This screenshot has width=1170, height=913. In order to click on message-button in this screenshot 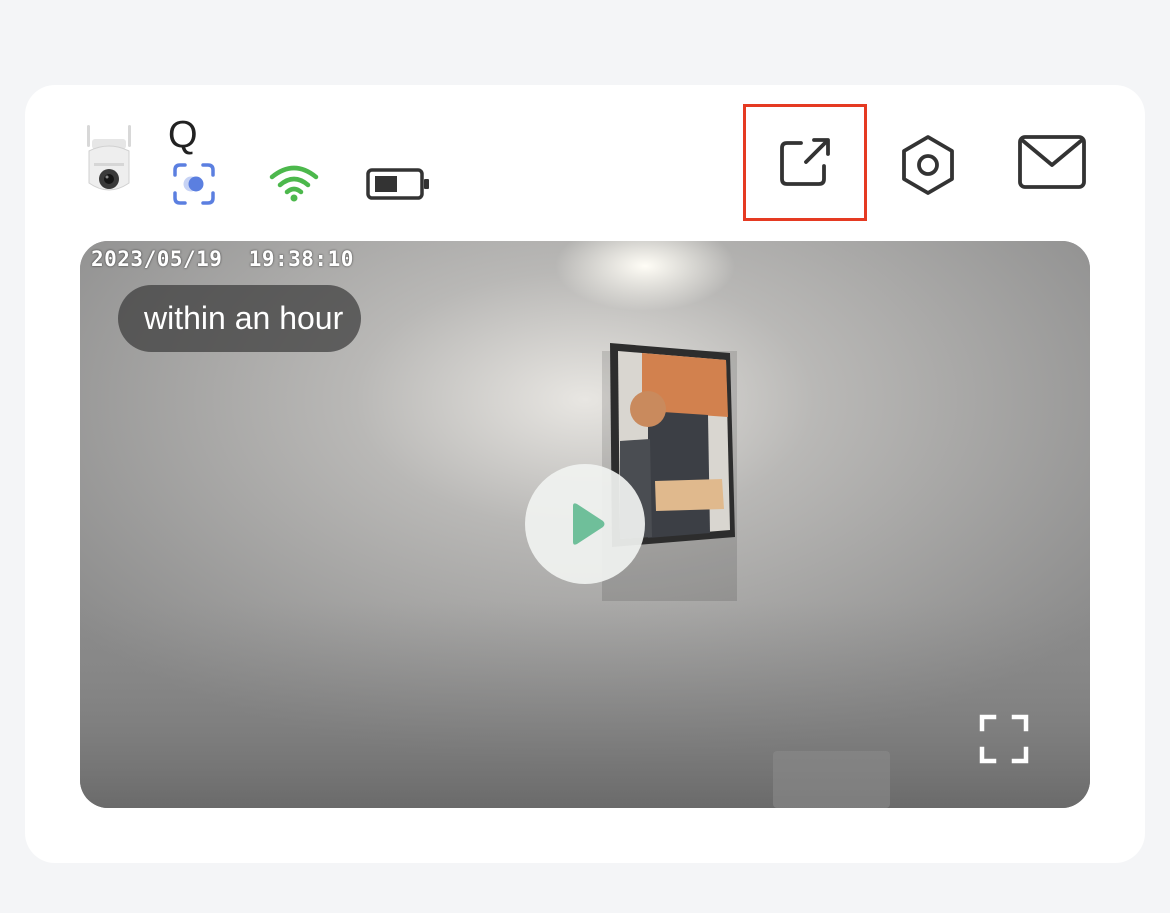, I will do `click(1052, 162)`.